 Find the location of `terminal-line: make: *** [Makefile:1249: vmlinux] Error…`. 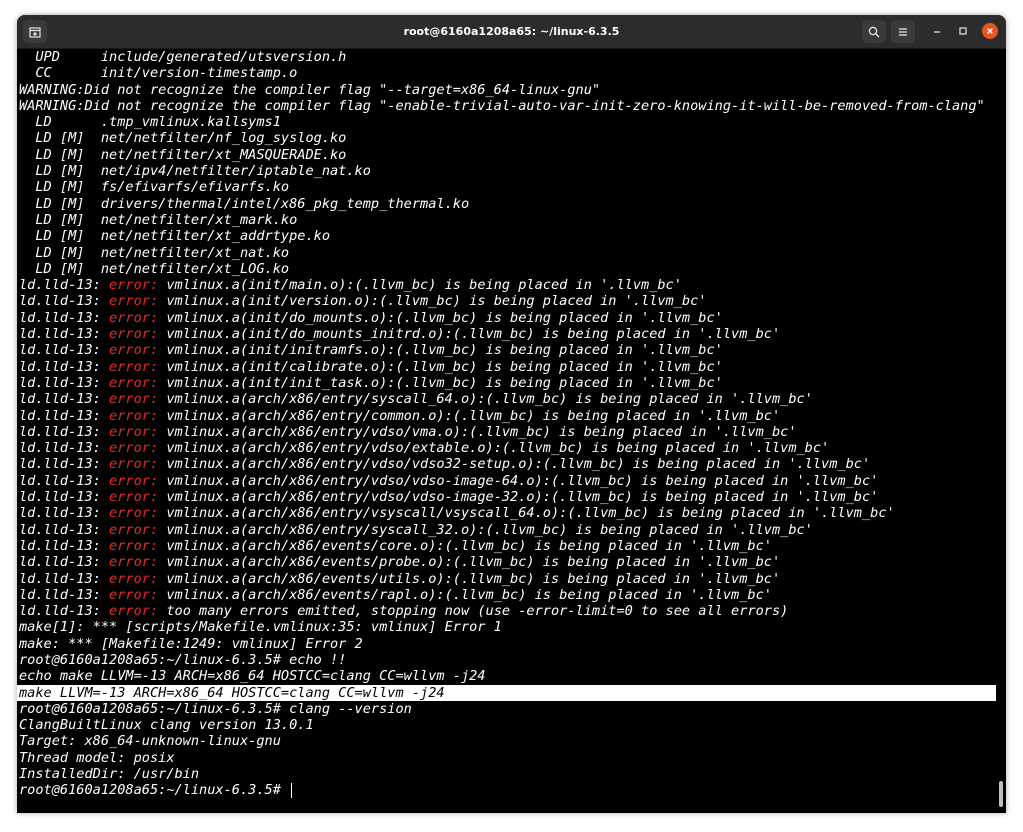

terminal-line: make: *** [Makefile:1249: vmlinux] Error… is located at coordinates (512, 644).